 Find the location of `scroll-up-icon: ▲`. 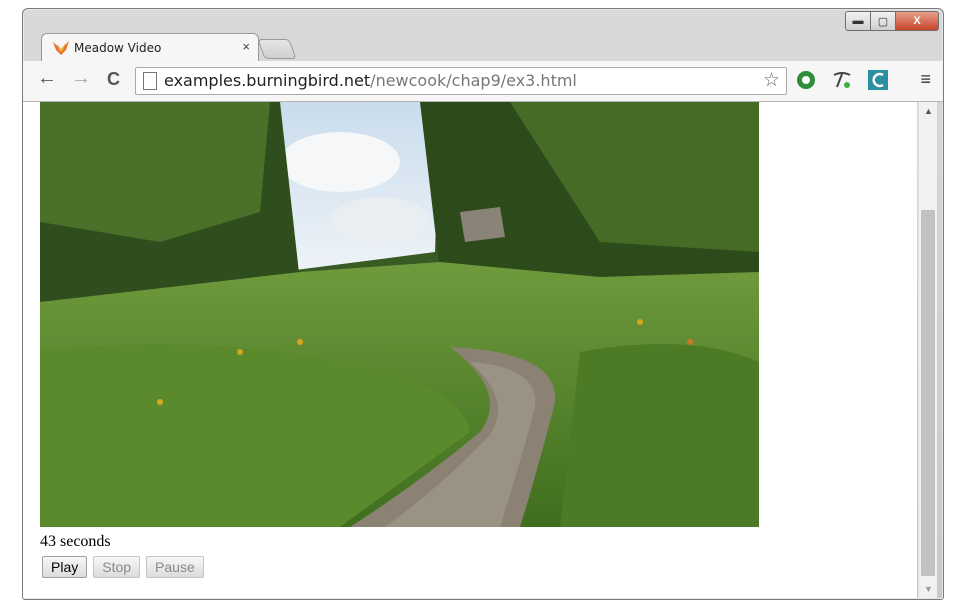

scroll-up-icon: ▲ is located at coordinates (928, 111).